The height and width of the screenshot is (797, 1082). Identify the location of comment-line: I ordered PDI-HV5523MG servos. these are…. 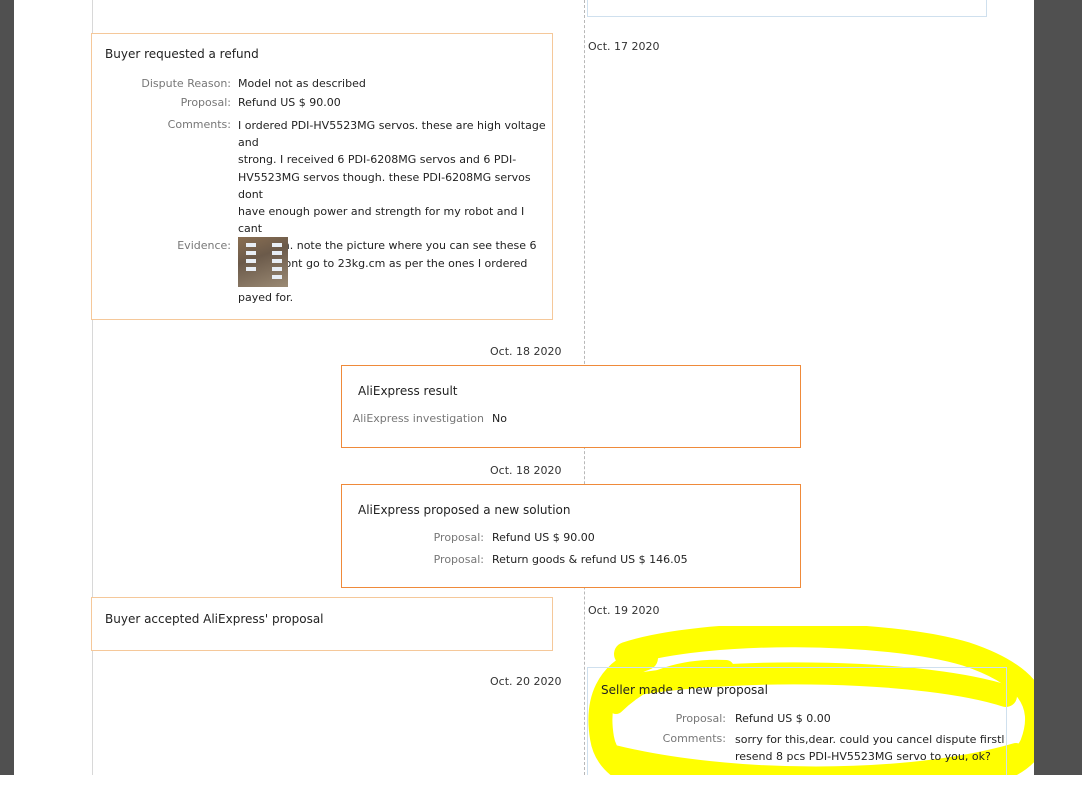
(392, 134).